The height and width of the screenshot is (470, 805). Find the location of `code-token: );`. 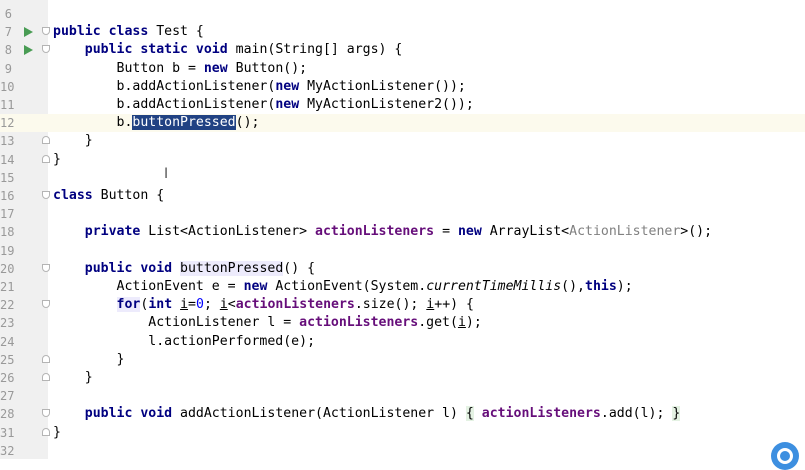

code-token: ); is located at coordinates (473, 323).